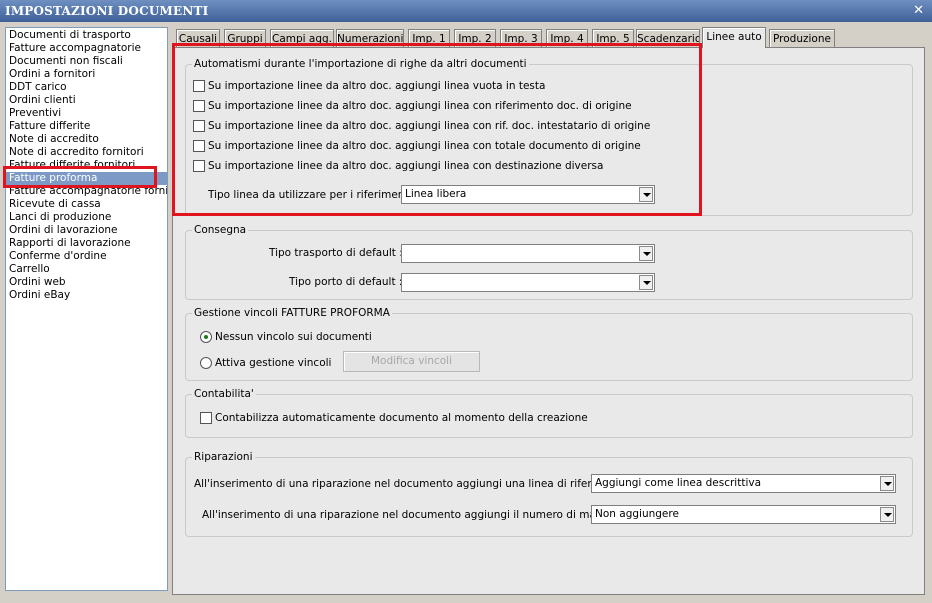 The width and height of the screenshot is (932, 603). I want to click on porto-select, so click(528, 282).